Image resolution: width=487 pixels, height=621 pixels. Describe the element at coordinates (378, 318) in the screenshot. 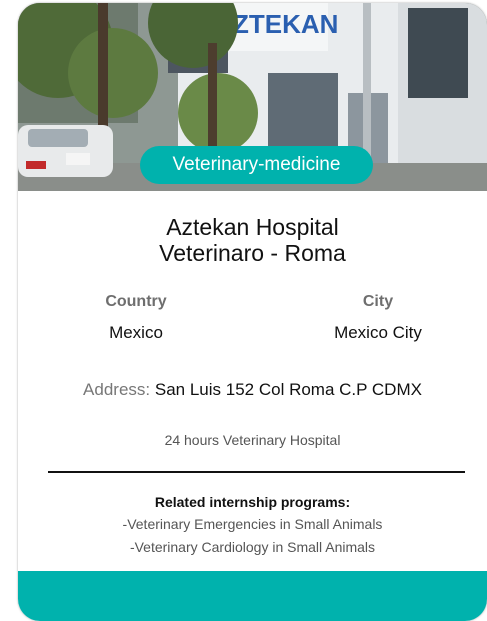

I see `city-block: City Mexico City` at that location.